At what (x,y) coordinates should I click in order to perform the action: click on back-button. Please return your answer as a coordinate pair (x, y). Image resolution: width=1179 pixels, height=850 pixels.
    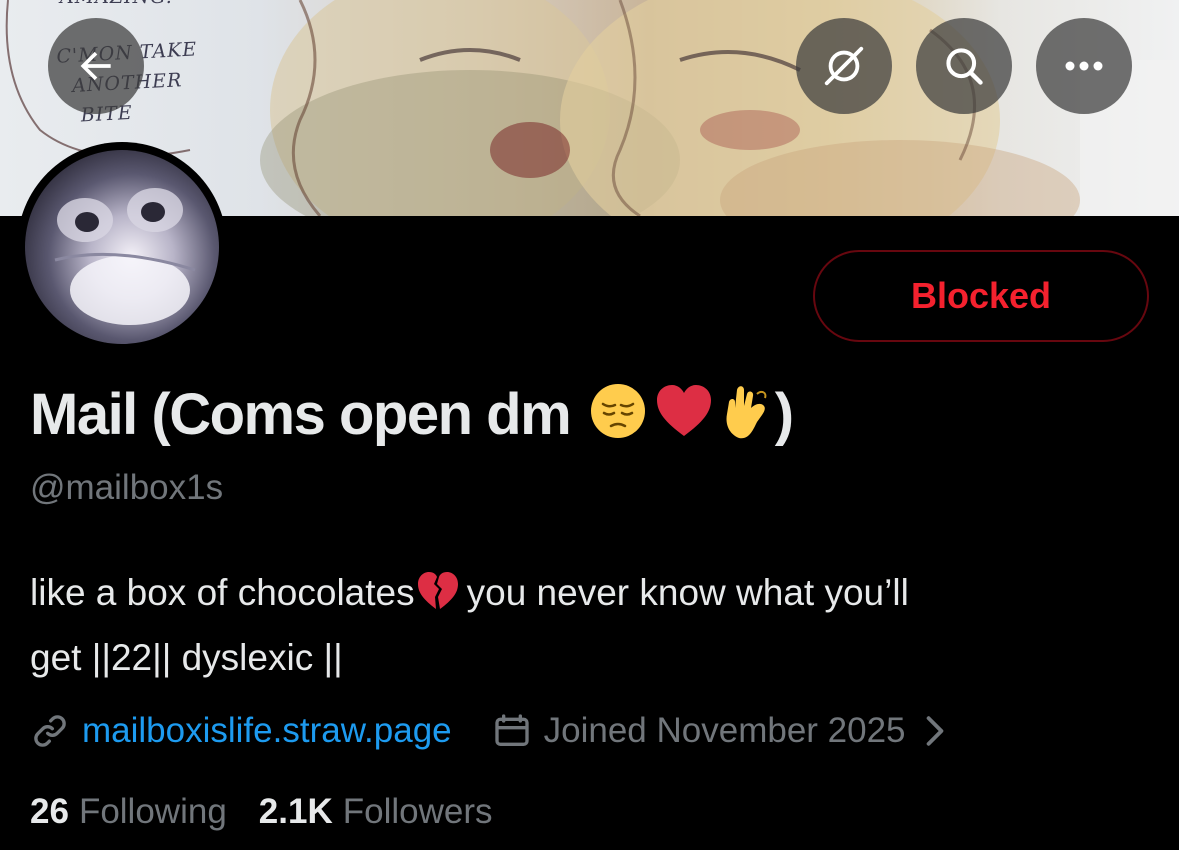
    Looking at the image, I should click on (96, 66).